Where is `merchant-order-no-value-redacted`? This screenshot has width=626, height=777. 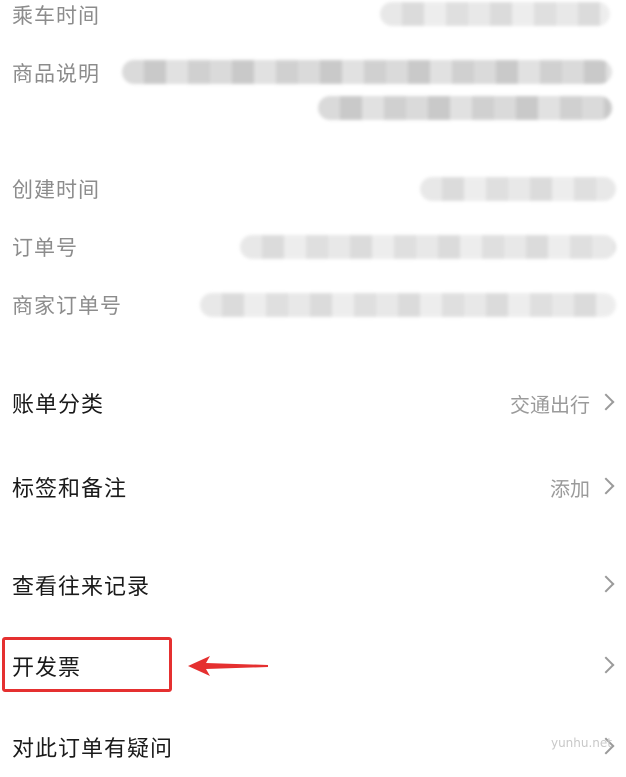 merchant-order-no-value-redacted is located at coordinates (408, 305).